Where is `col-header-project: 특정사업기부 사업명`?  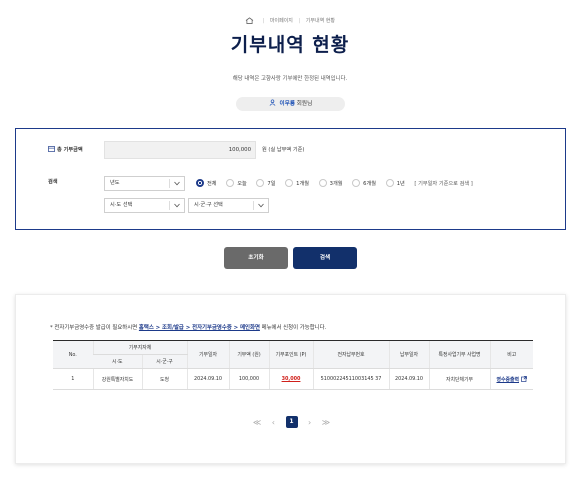 col-header-project: 특정사업기부 사업명 is located at coordinates (459, 354).